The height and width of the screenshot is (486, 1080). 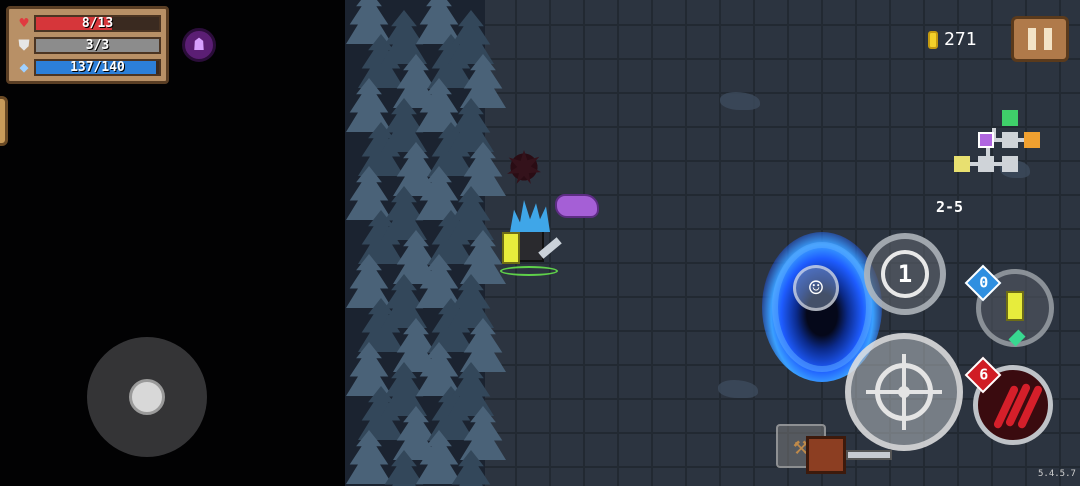 I want to click on minimap-start-room, so click(x=1010, y=118).